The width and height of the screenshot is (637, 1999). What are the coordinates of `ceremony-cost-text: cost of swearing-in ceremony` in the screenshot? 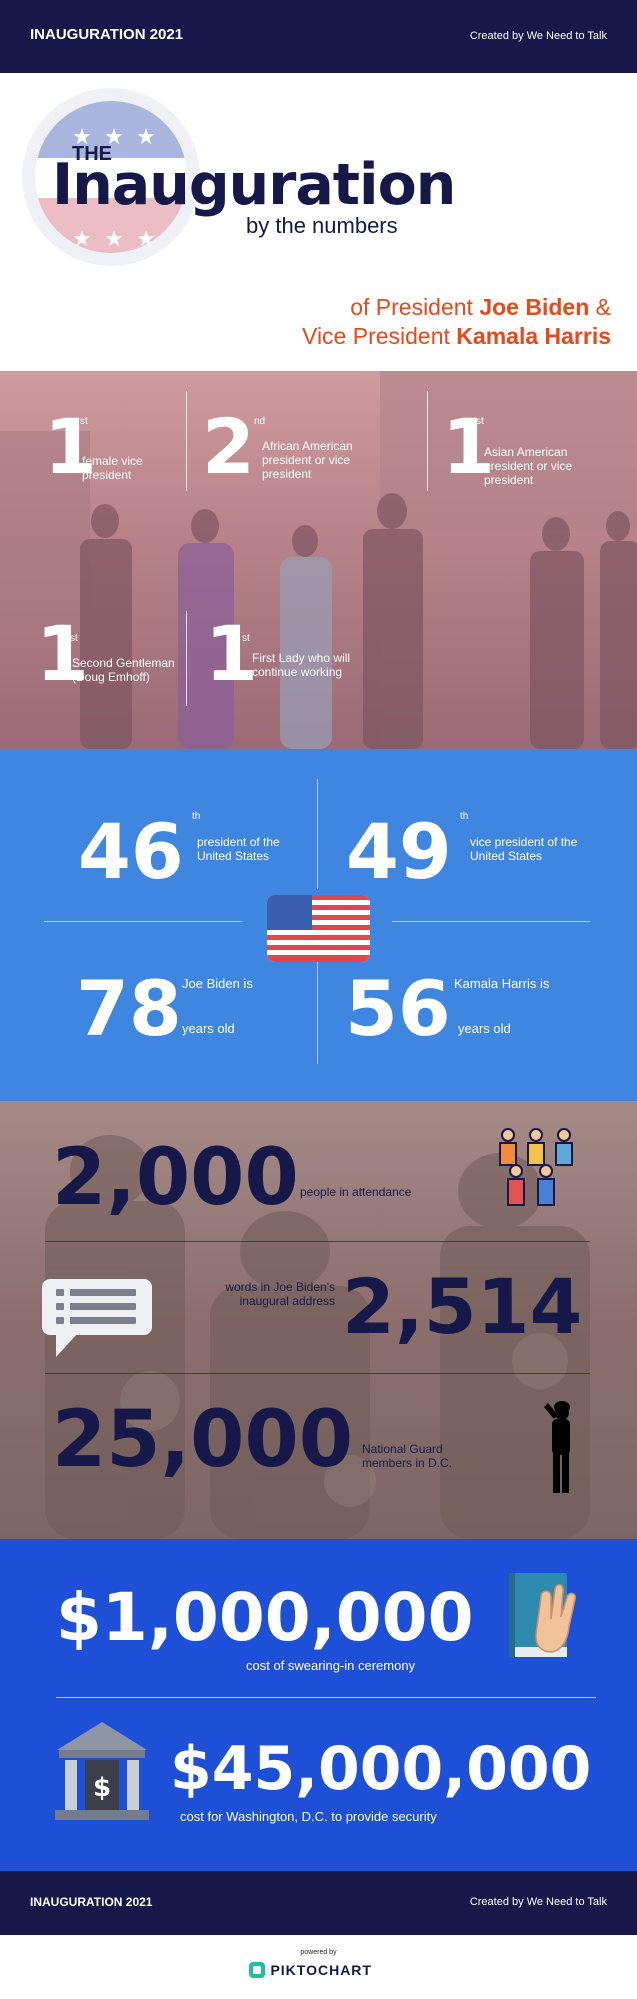 It's located at (331, 1665).